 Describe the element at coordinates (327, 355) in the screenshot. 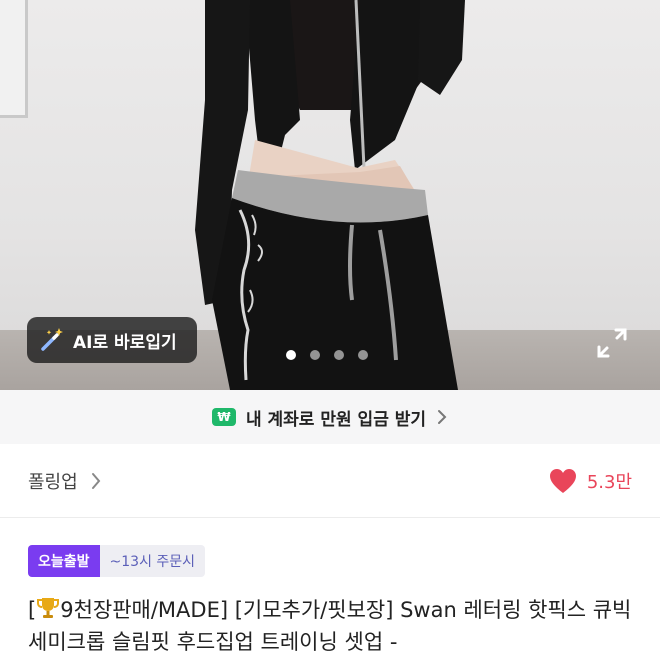

I see `carousel-indicator` at that location.